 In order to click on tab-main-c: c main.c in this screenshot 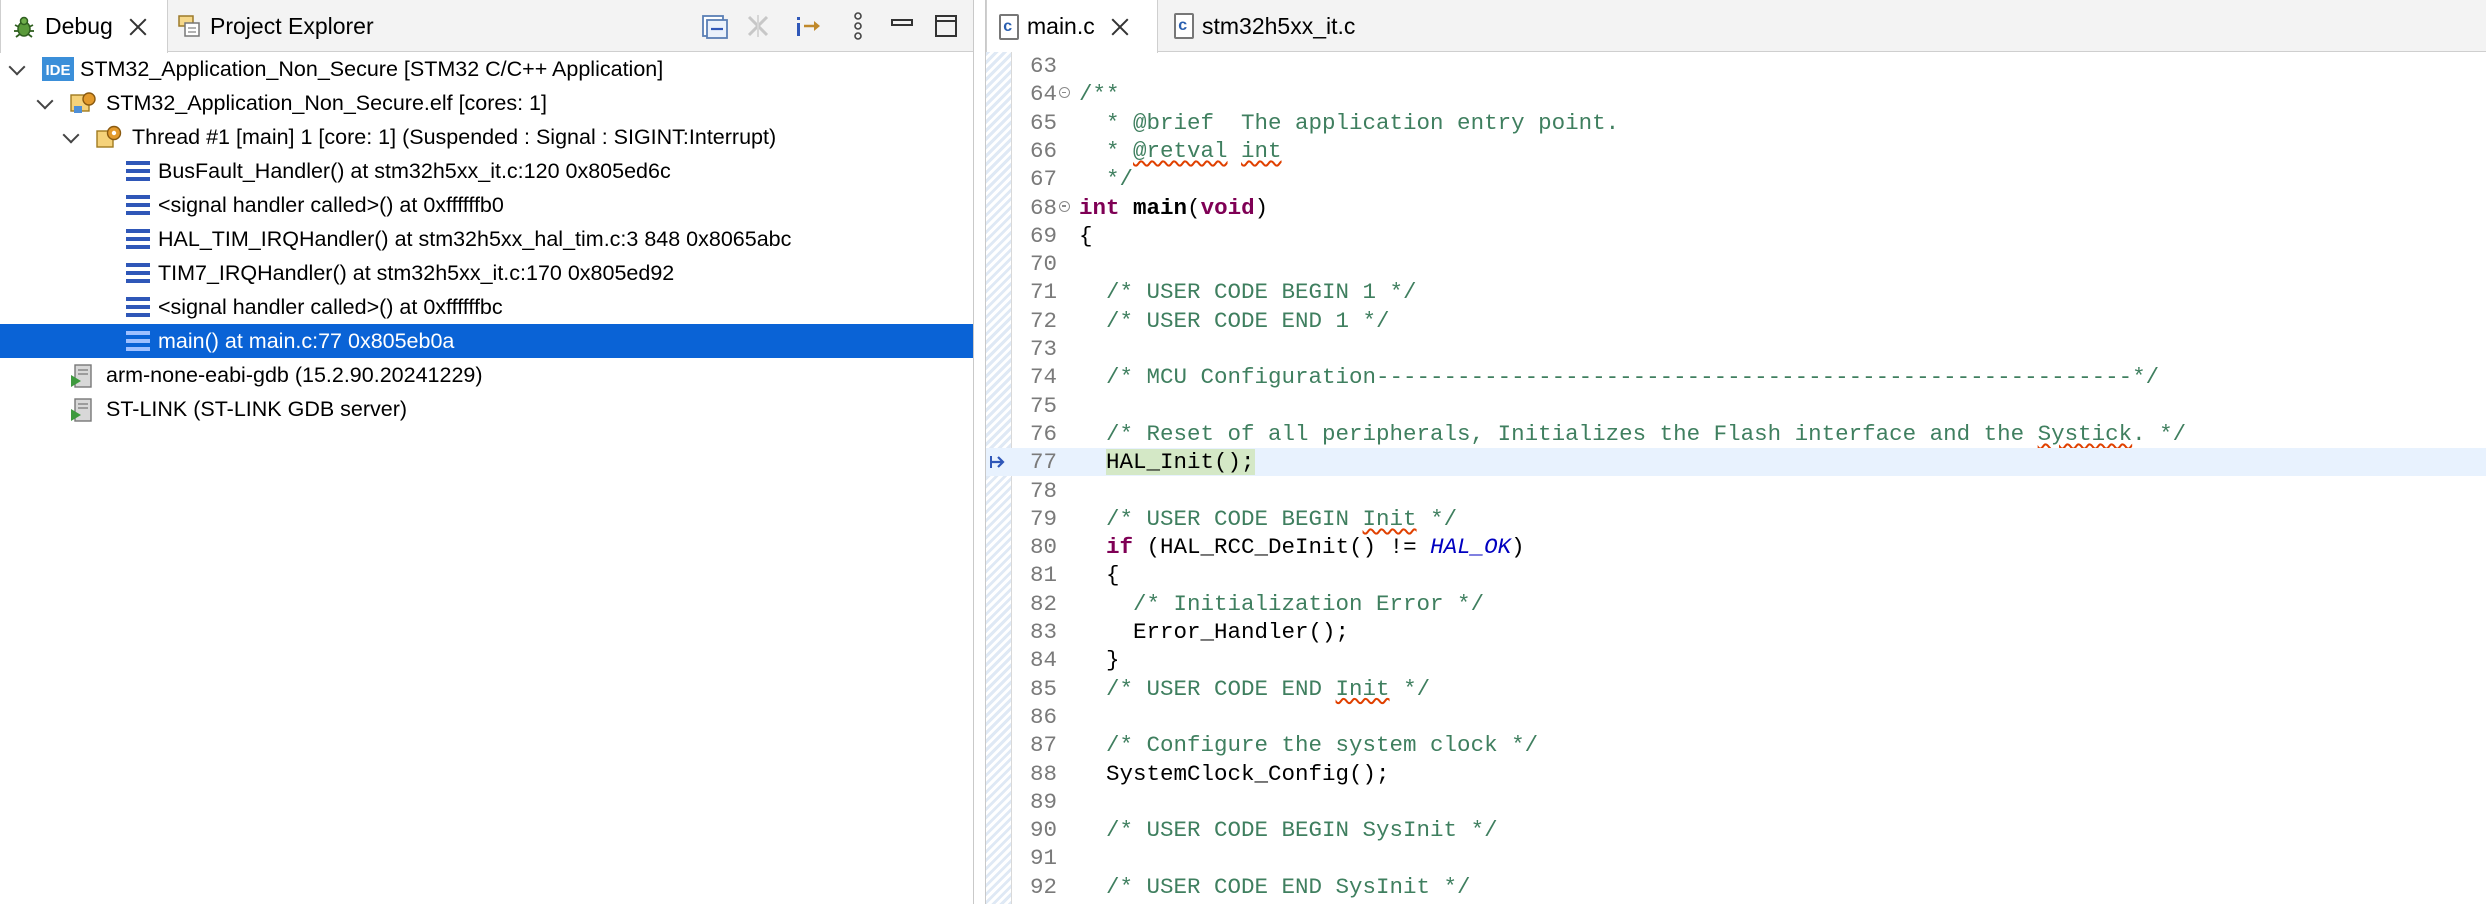, I will do `click(1072, 26)`.